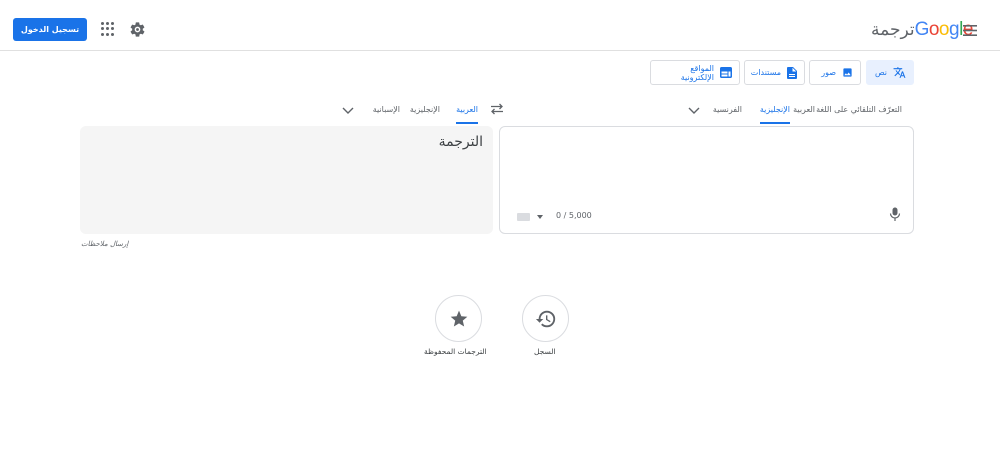  I want to click on microphone-icon, so click(895, 214).